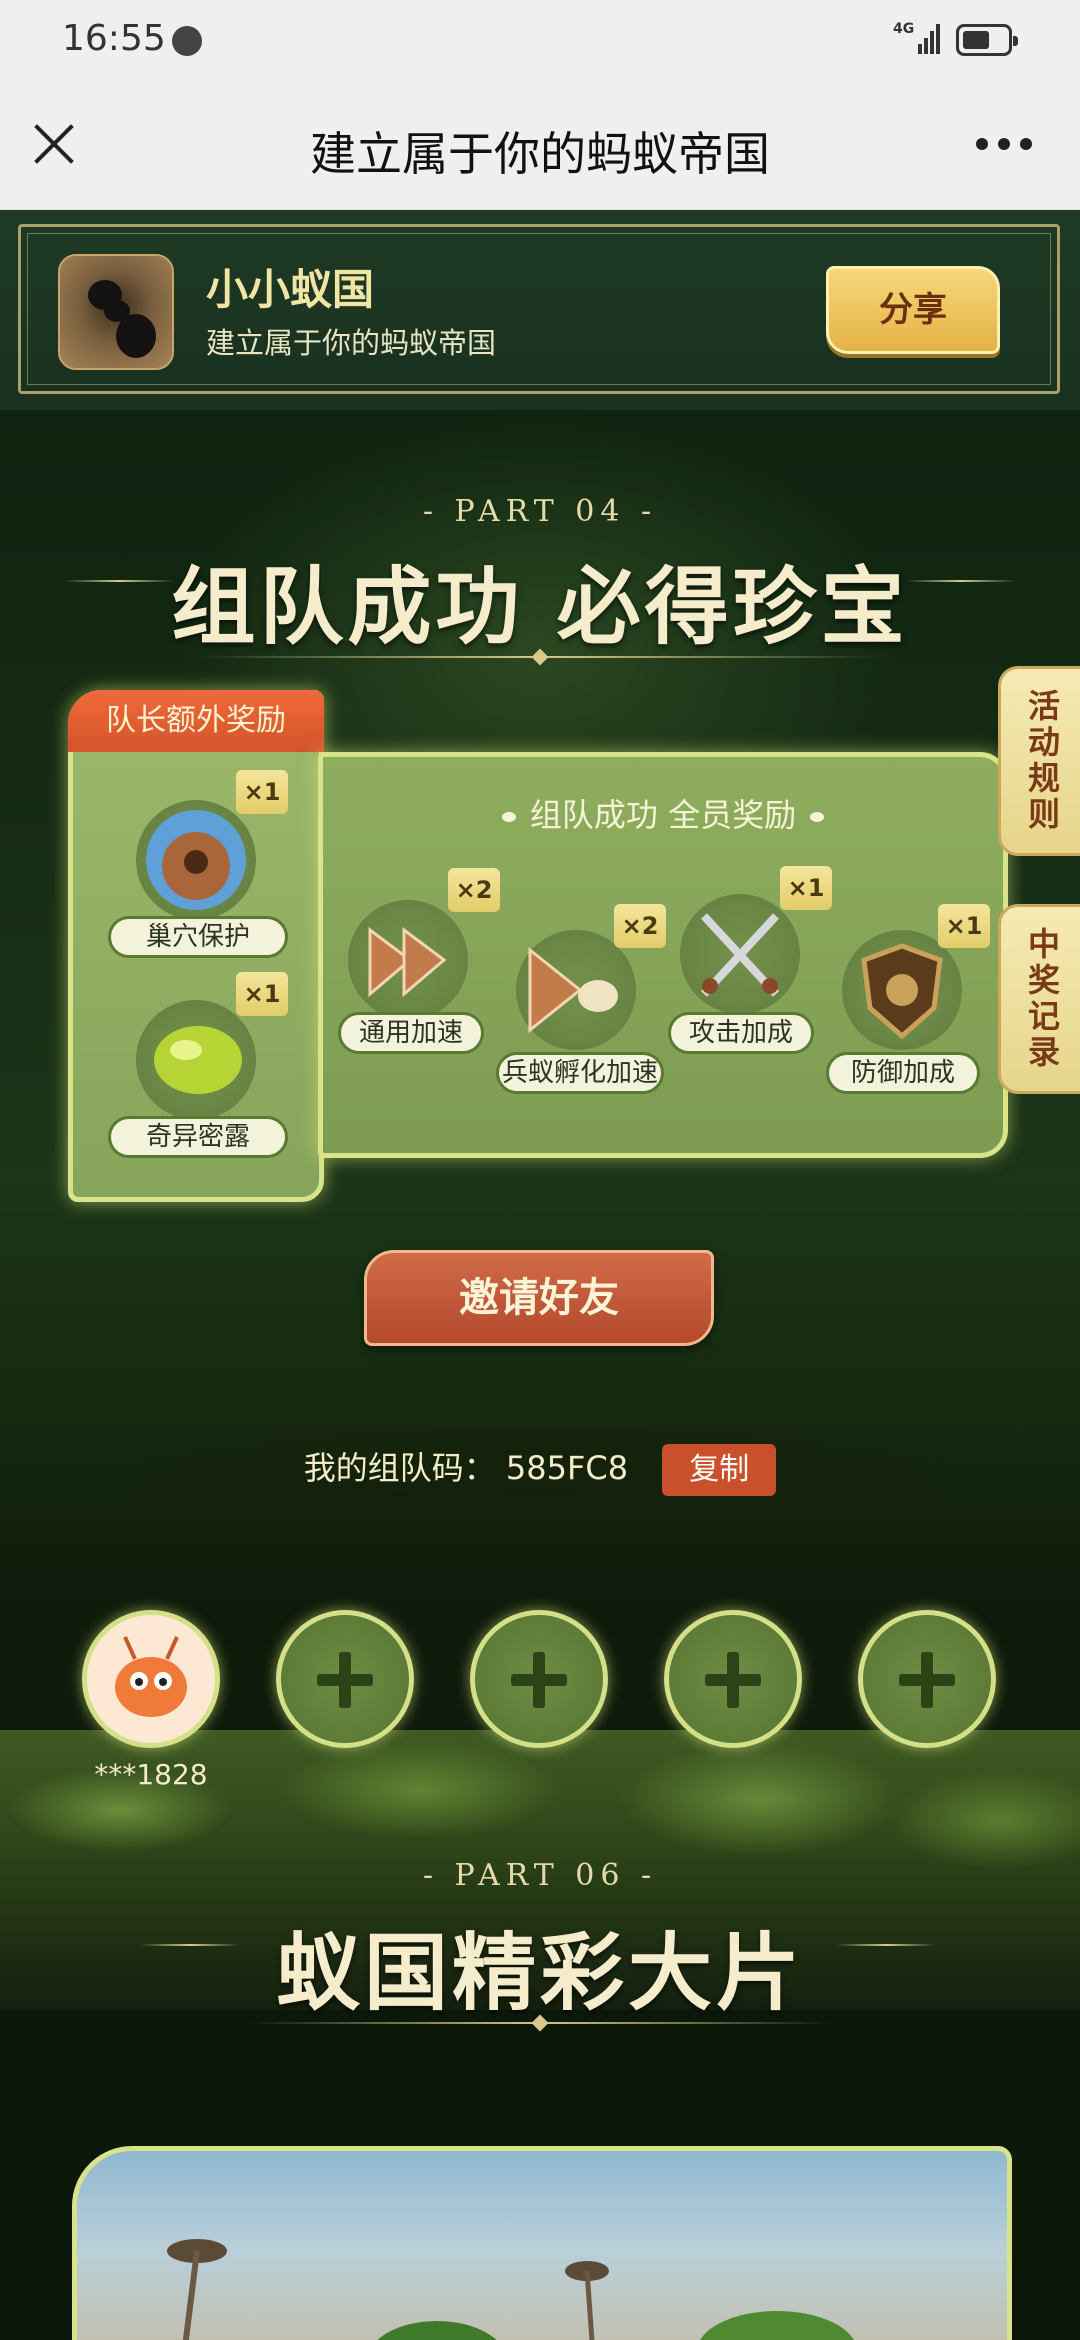  Describe the element at coordinates (198, 937) in the screenshot. I see `reward-label: 巢穴保护` at that location.